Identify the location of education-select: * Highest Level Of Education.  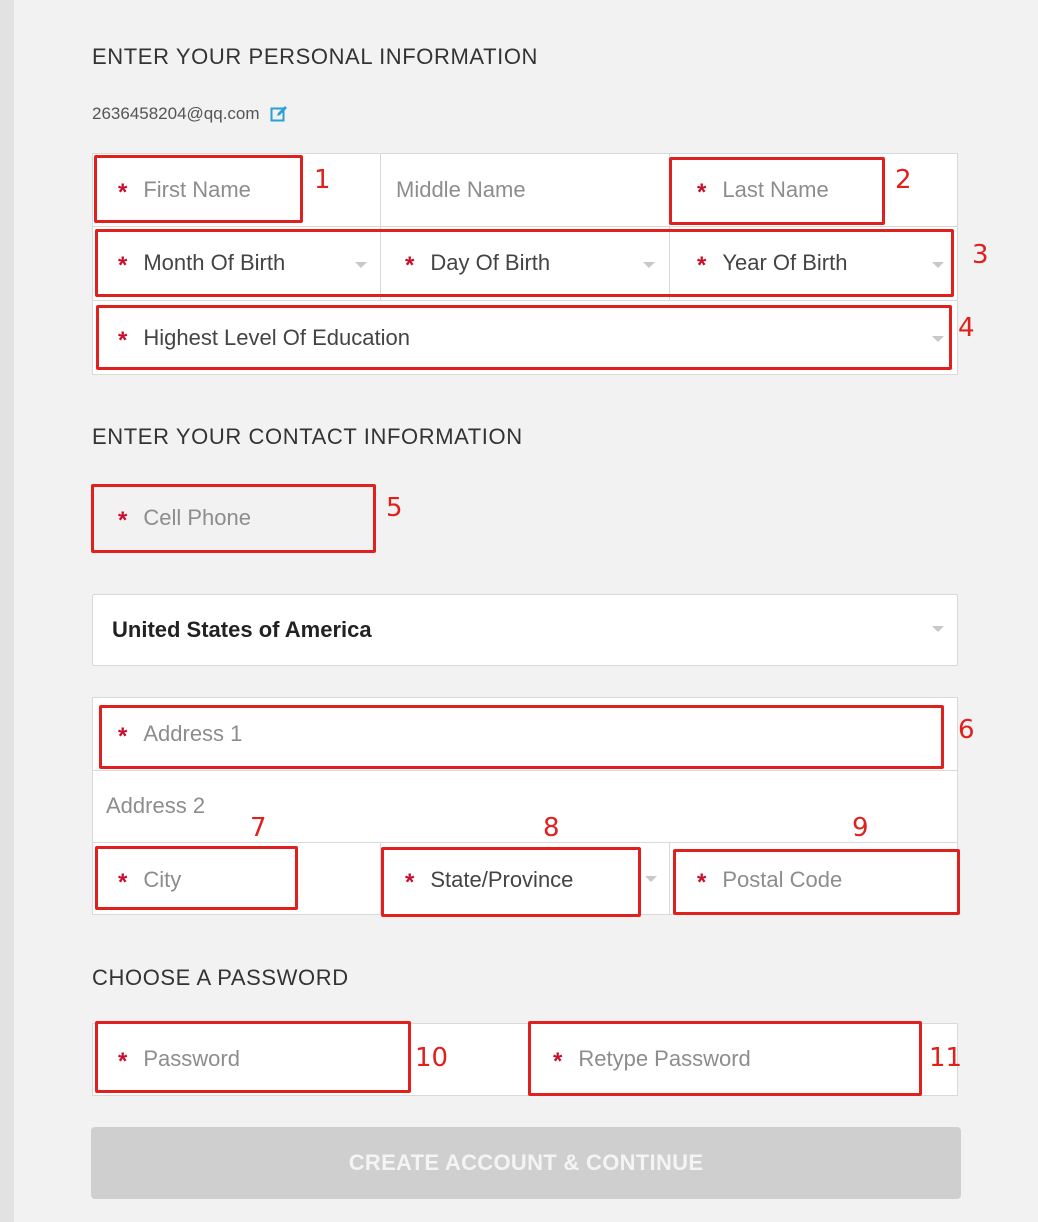
(264, 338).